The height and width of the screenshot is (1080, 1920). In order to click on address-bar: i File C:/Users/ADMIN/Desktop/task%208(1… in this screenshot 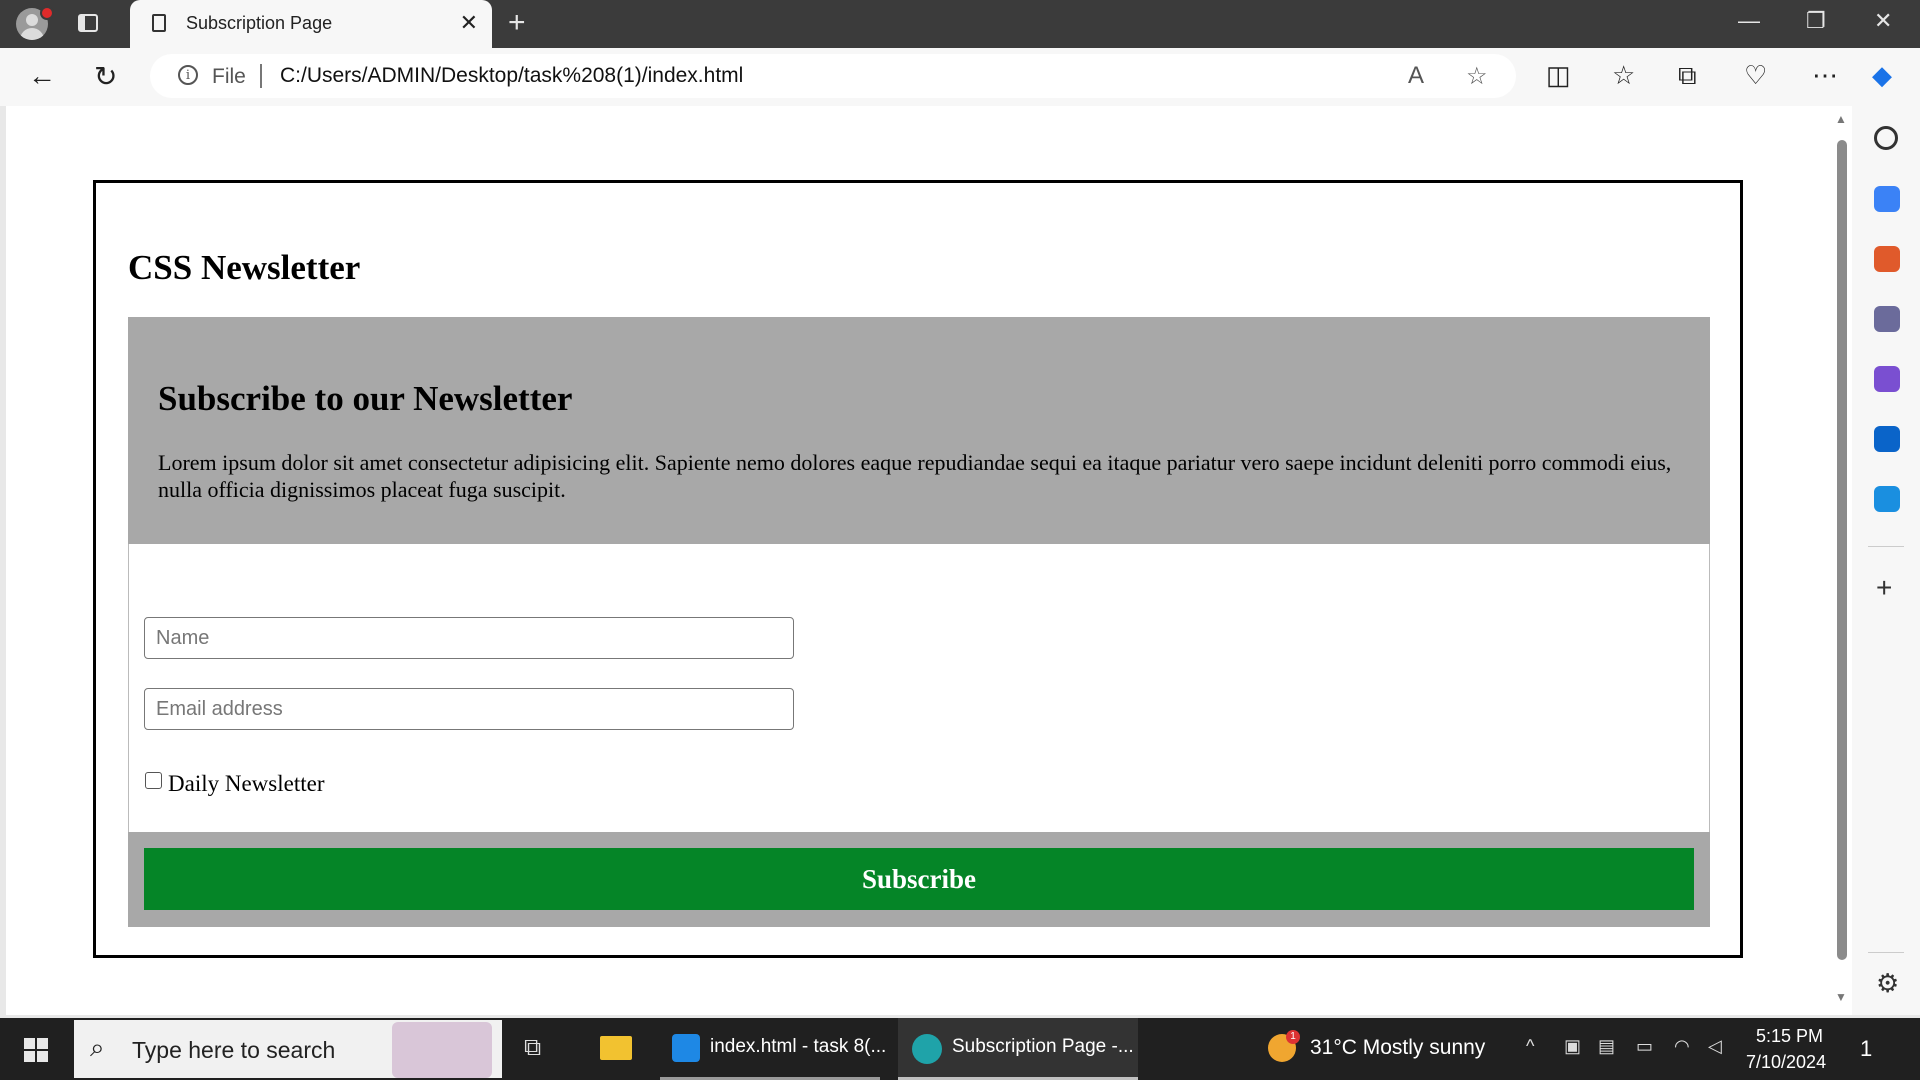, I will do `click(833, 76)`.